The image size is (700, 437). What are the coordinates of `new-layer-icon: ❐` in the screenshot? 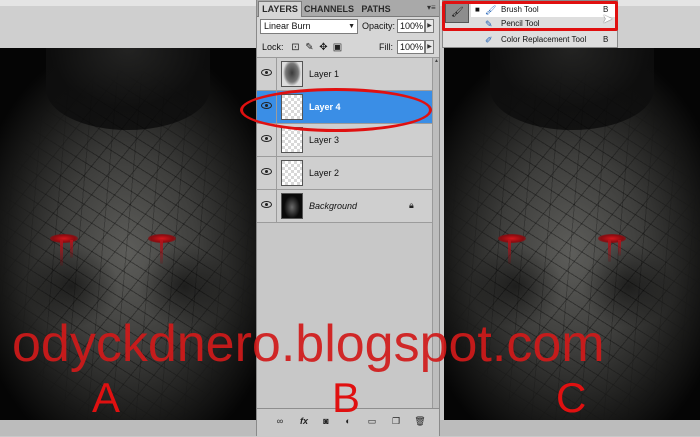 It's located at (396, 421).